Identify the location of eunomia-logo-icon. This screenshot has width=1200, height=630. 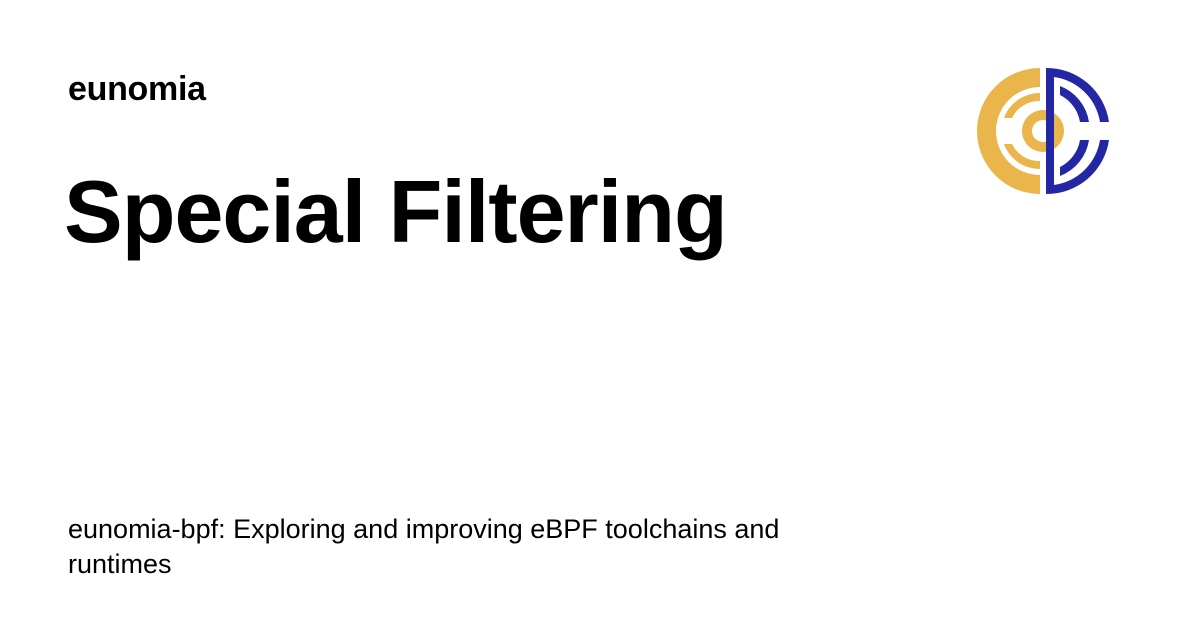
(1043, 131).